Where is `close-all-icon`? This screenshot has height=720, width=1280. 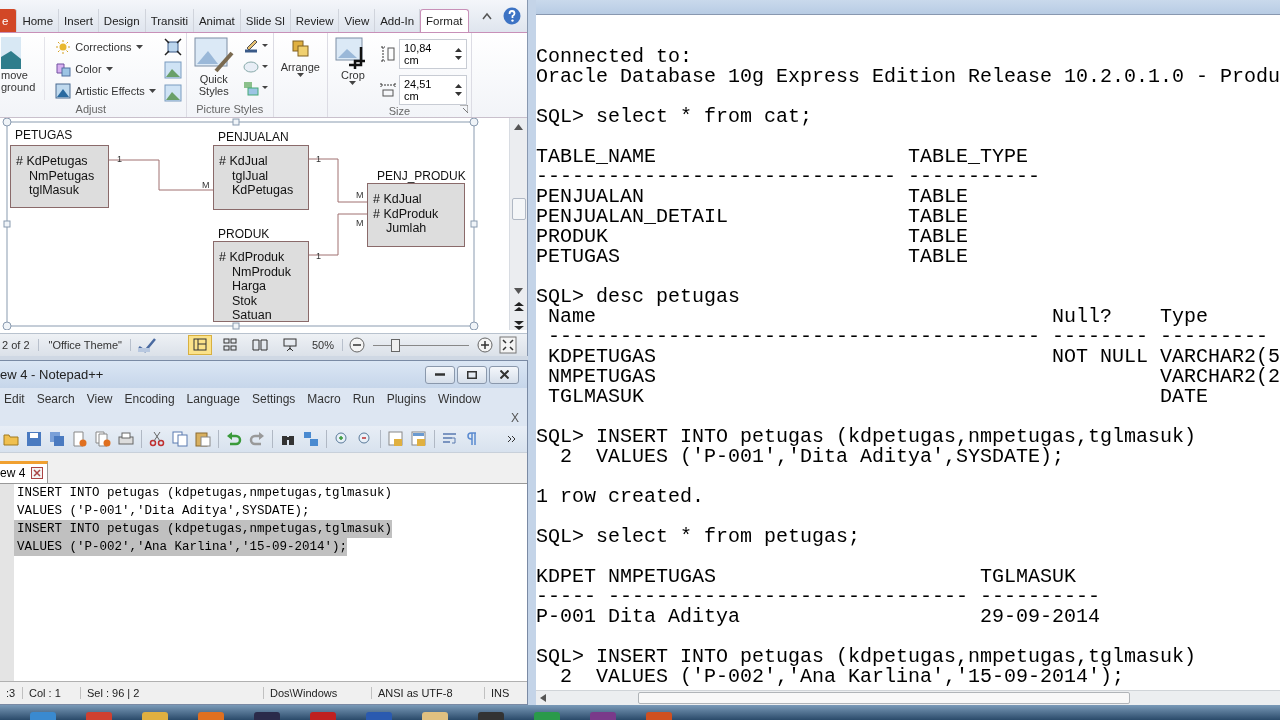
close-all-icon is located at coordinates (103, 439).